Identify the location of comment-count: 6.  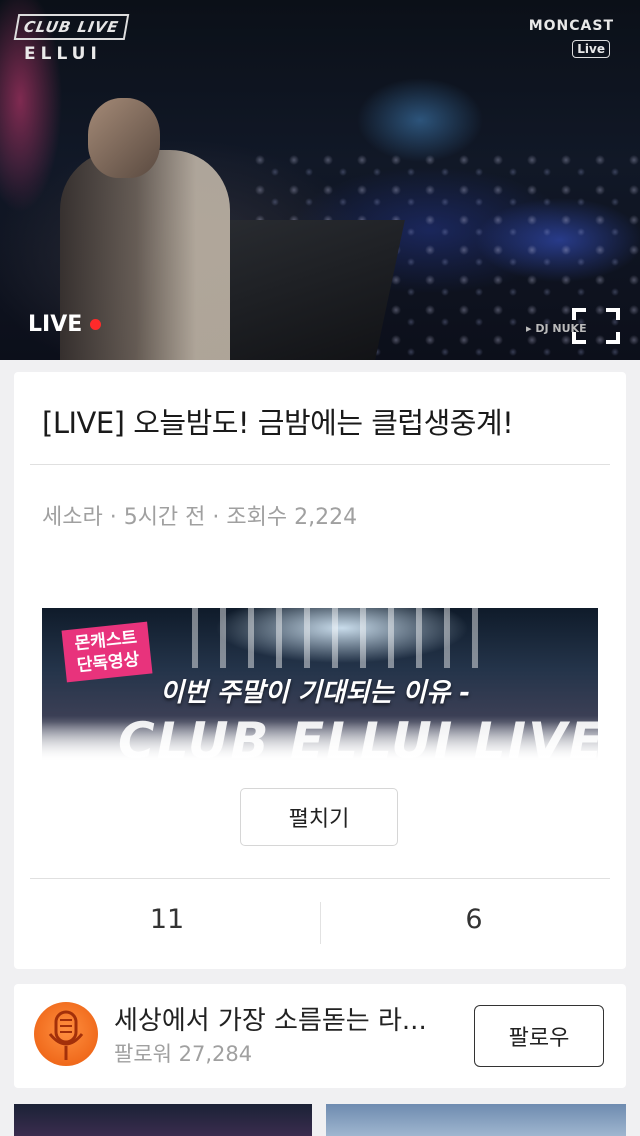
(474, 919).